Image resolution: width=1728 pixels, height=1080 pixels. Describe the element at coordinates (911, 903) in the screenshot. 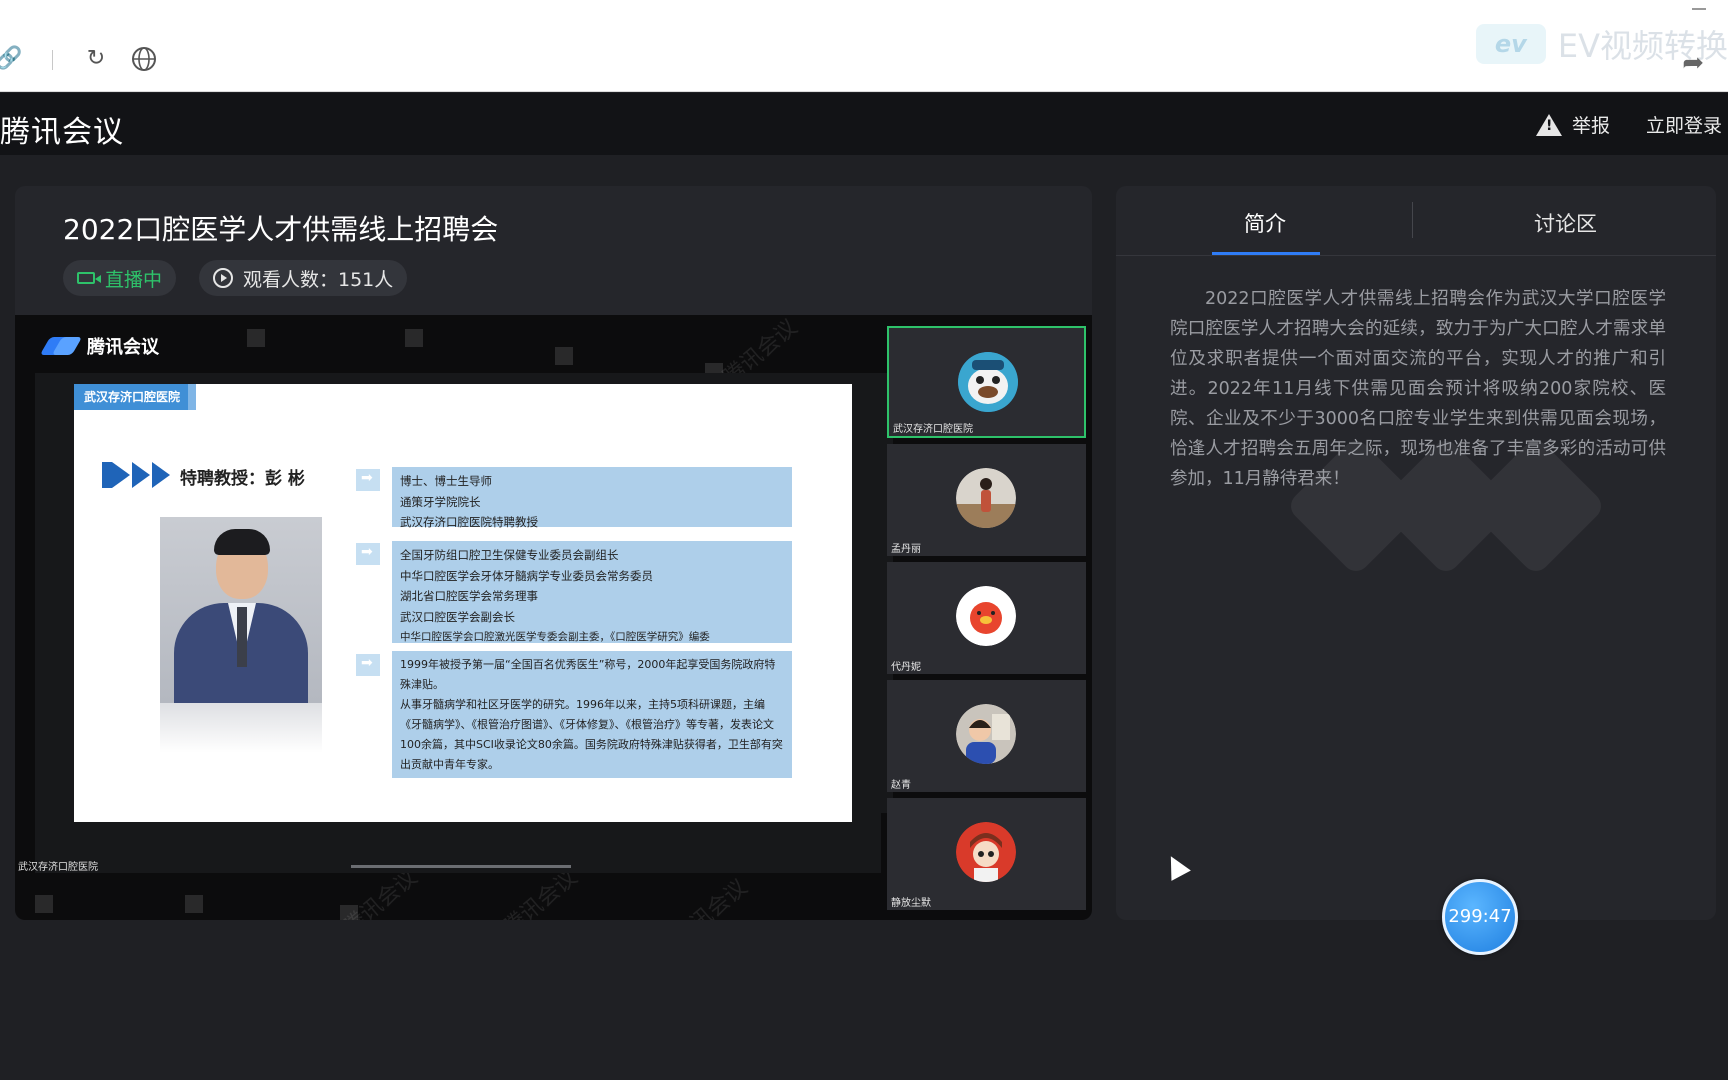

I see `participant-name: 静放尘默` at that location.